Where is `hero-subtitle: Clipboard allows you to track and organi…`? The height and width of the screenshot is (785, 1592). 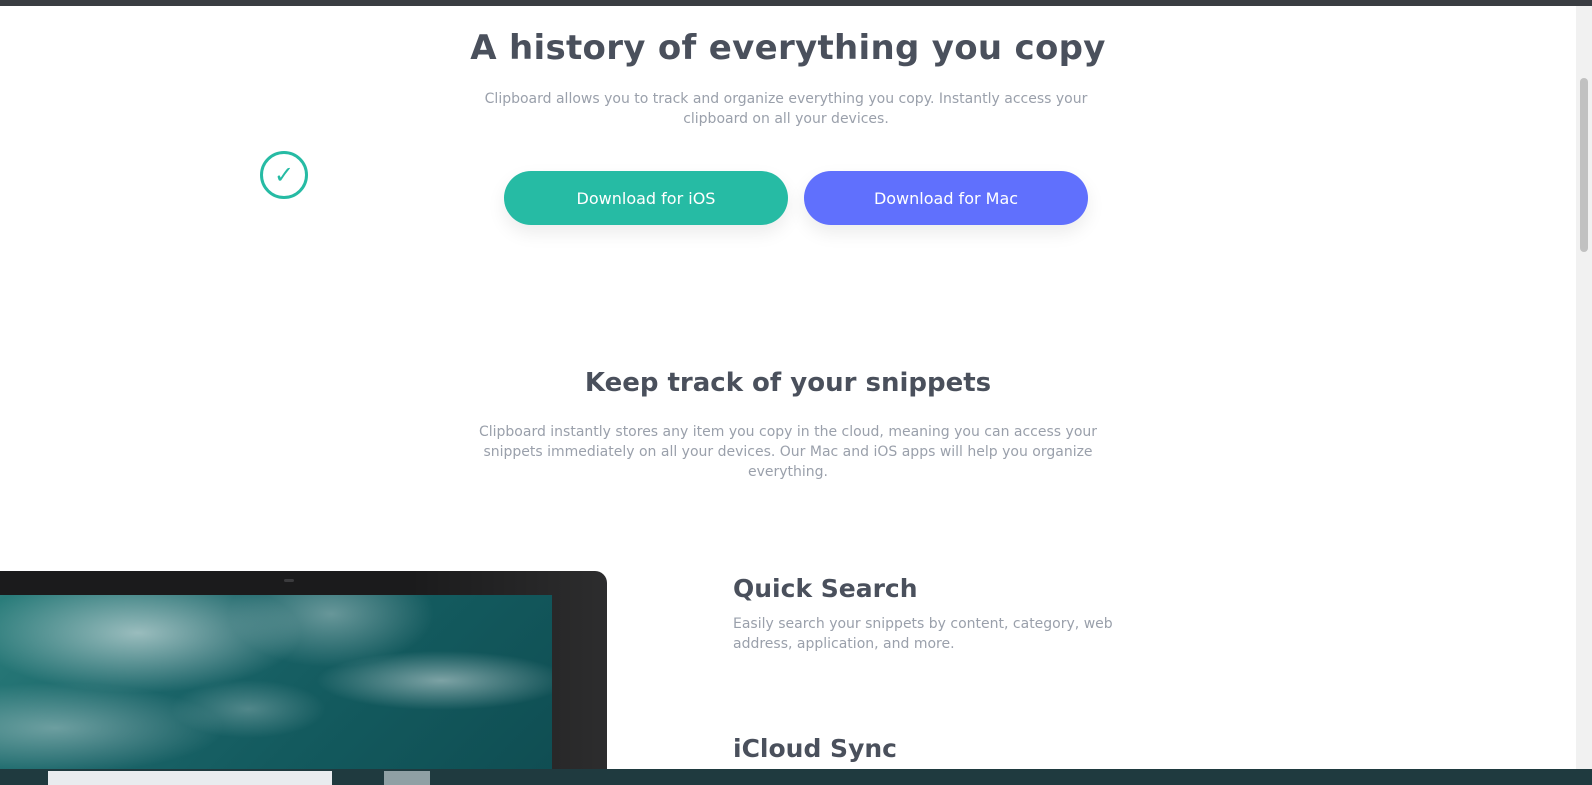 hero-subtitle: Clipboard allows you to track and organi… is located at coordinates (786, 109).